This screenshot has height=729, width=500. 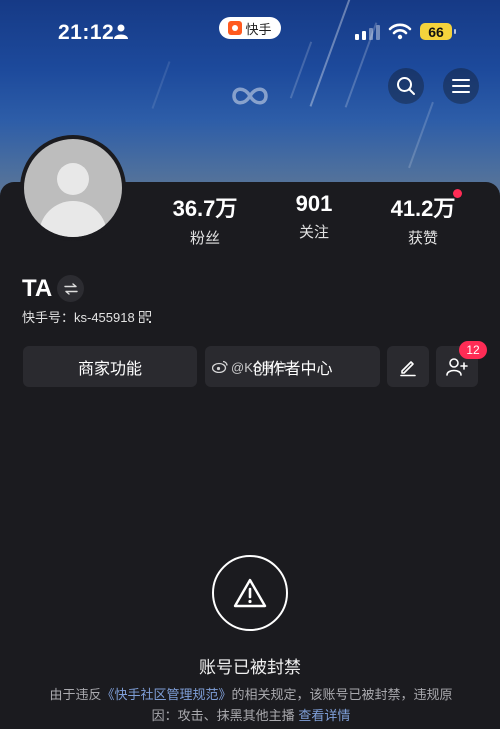 I want to click on likes-label: 获赞, so click(x=422, y=238).